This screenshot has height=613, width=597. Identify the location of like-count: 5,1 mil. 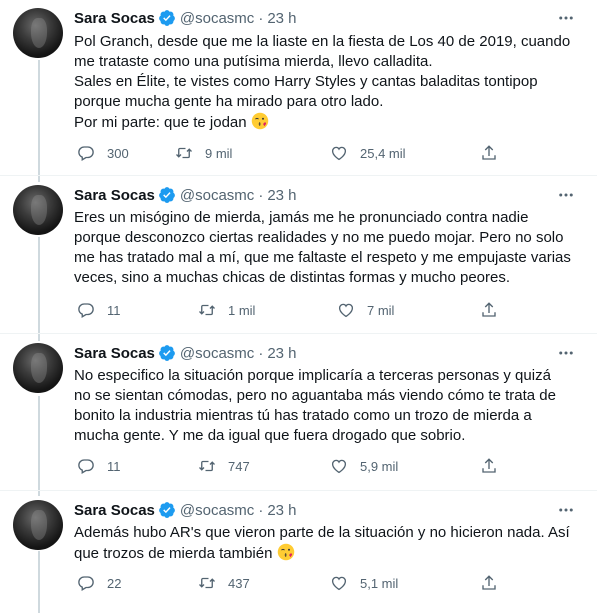
(379, 583).